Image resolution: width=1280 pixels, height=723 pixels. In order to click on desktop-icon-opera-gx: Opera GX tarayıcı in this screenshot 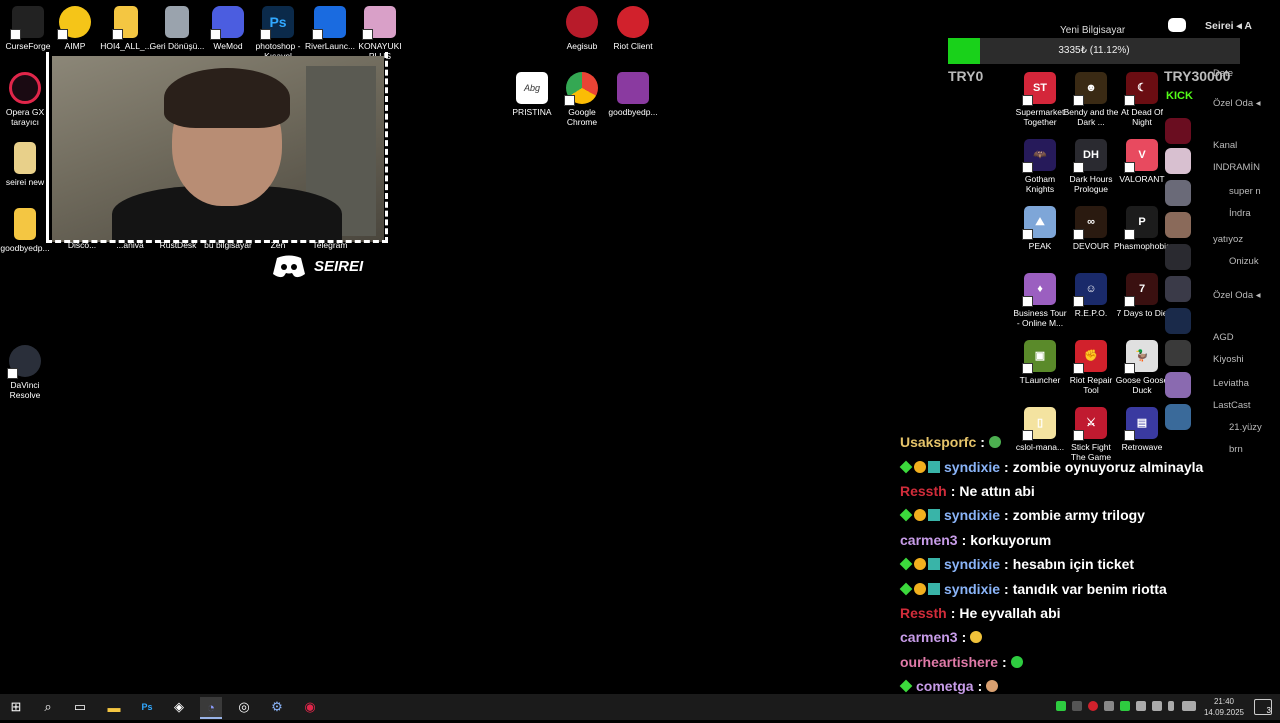, I will do `click(26, 99)`.